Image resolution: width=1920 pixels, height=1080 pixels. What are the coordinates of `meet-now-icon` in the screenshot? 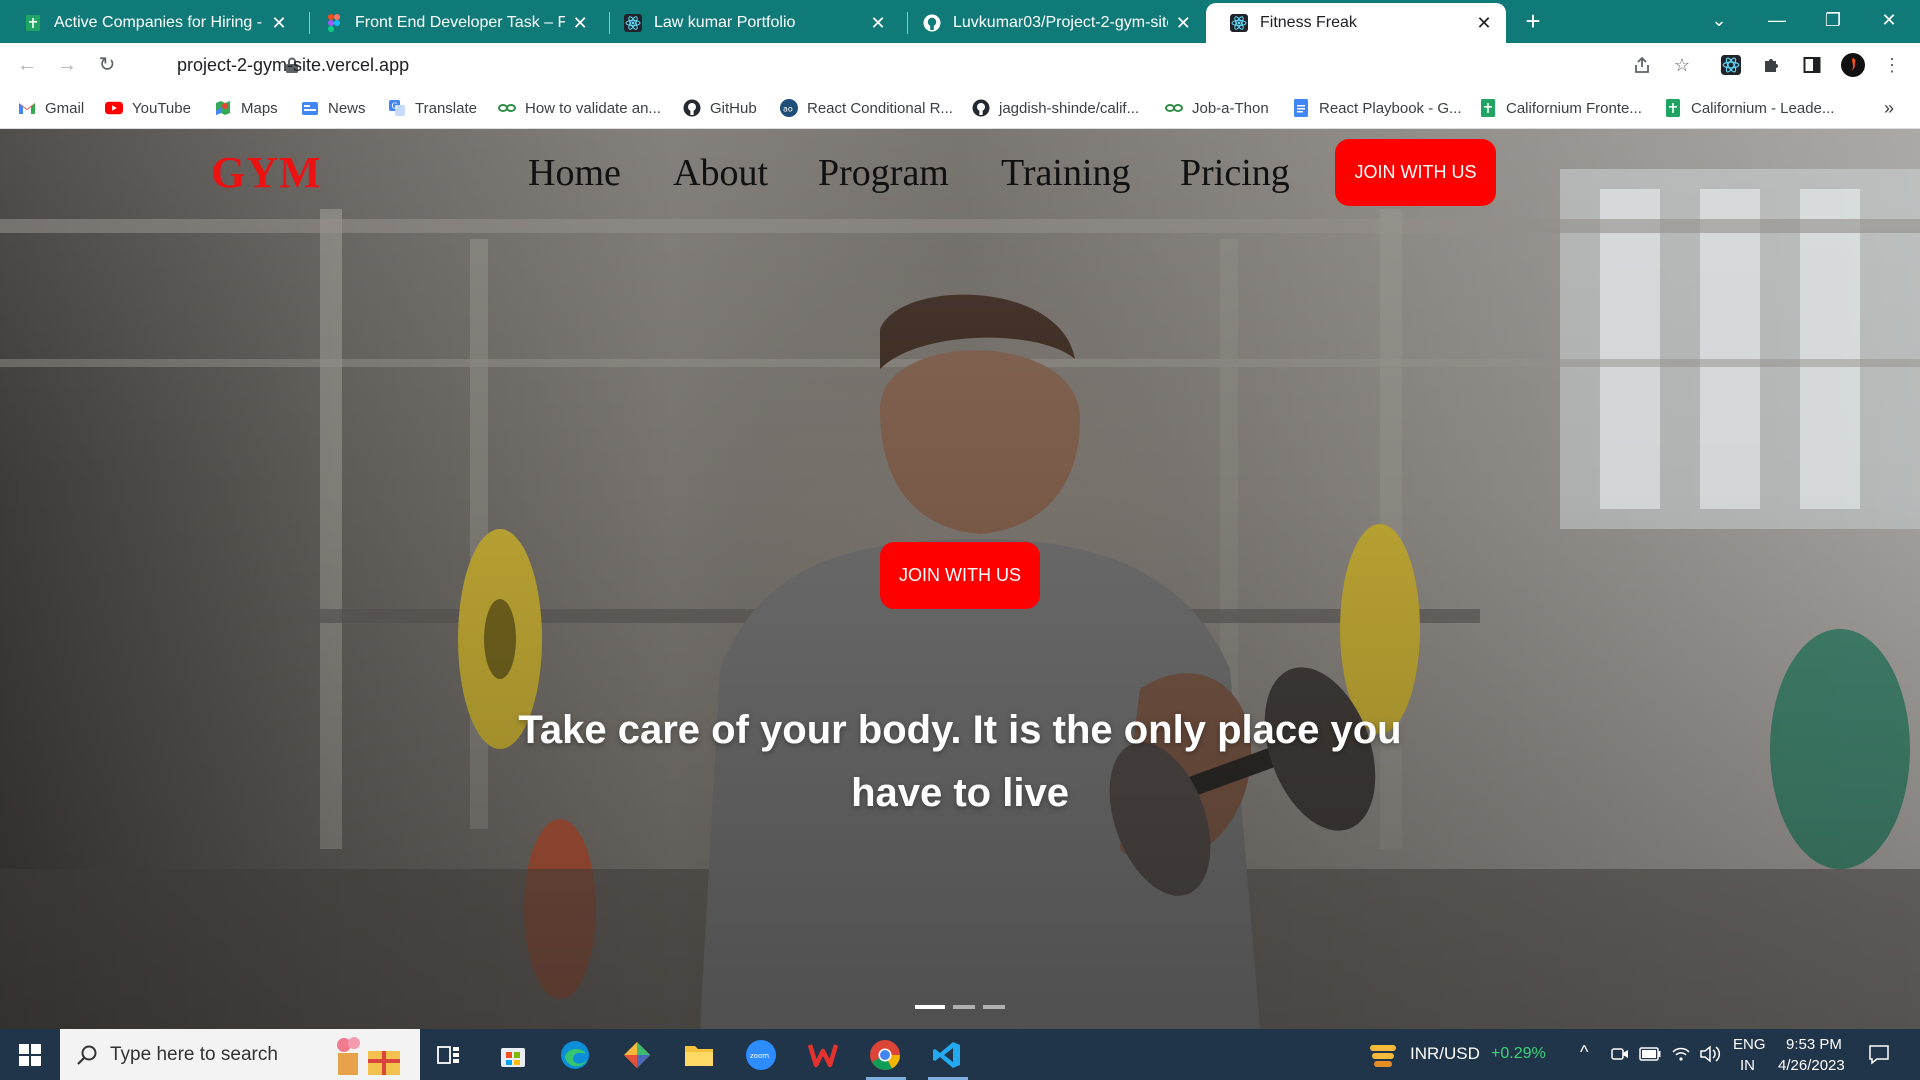 It's located at (1620, 1054).